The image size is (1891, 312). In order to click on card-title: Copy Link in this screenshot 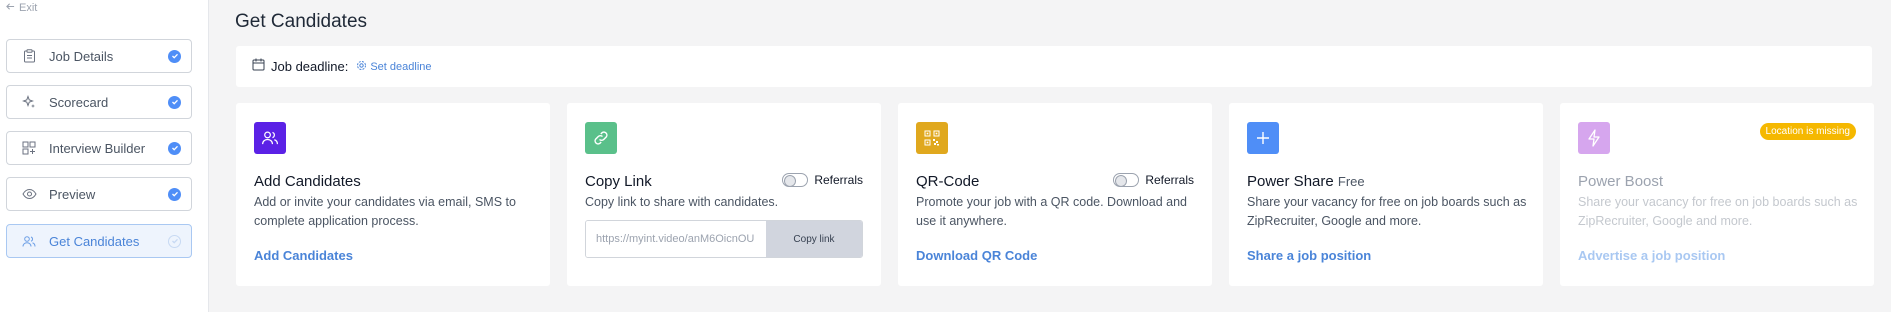, I will do `click(618, 181)`.